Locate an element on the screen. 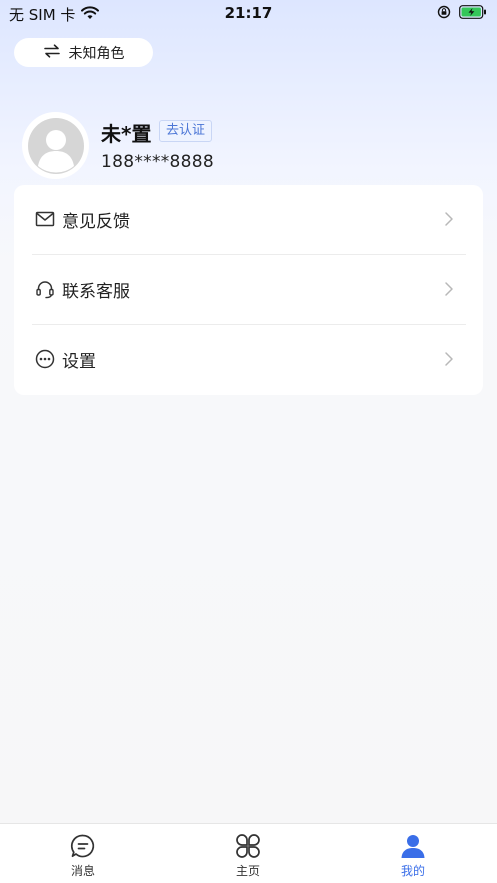 This screenshot has width=497, height=883. role-switch-button: 未知角色 is located at coordinates (83, 52).